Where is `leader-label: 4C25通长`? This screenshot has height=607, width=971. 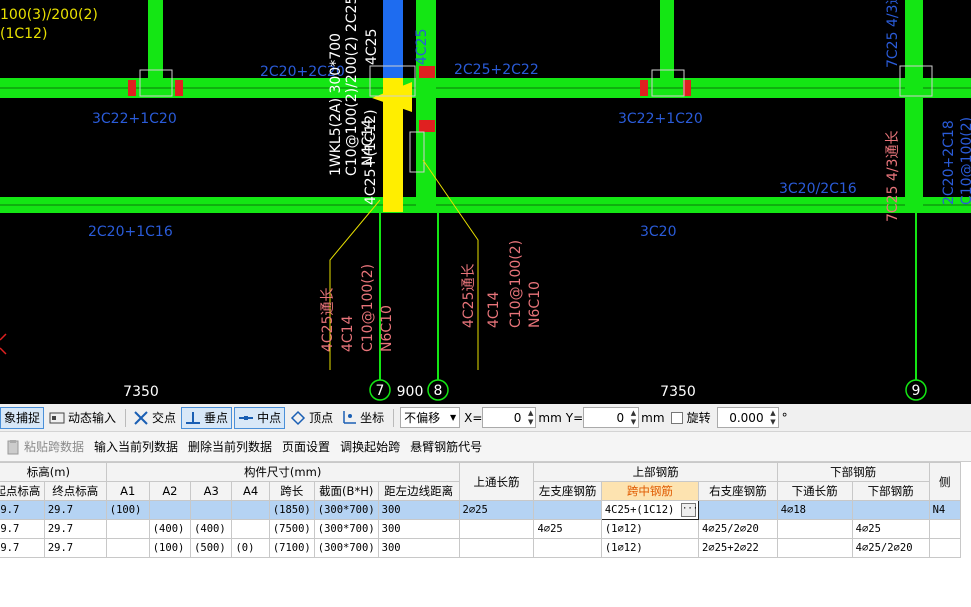 leader-label: 4C25通长 is located at coordinates (328, 320).